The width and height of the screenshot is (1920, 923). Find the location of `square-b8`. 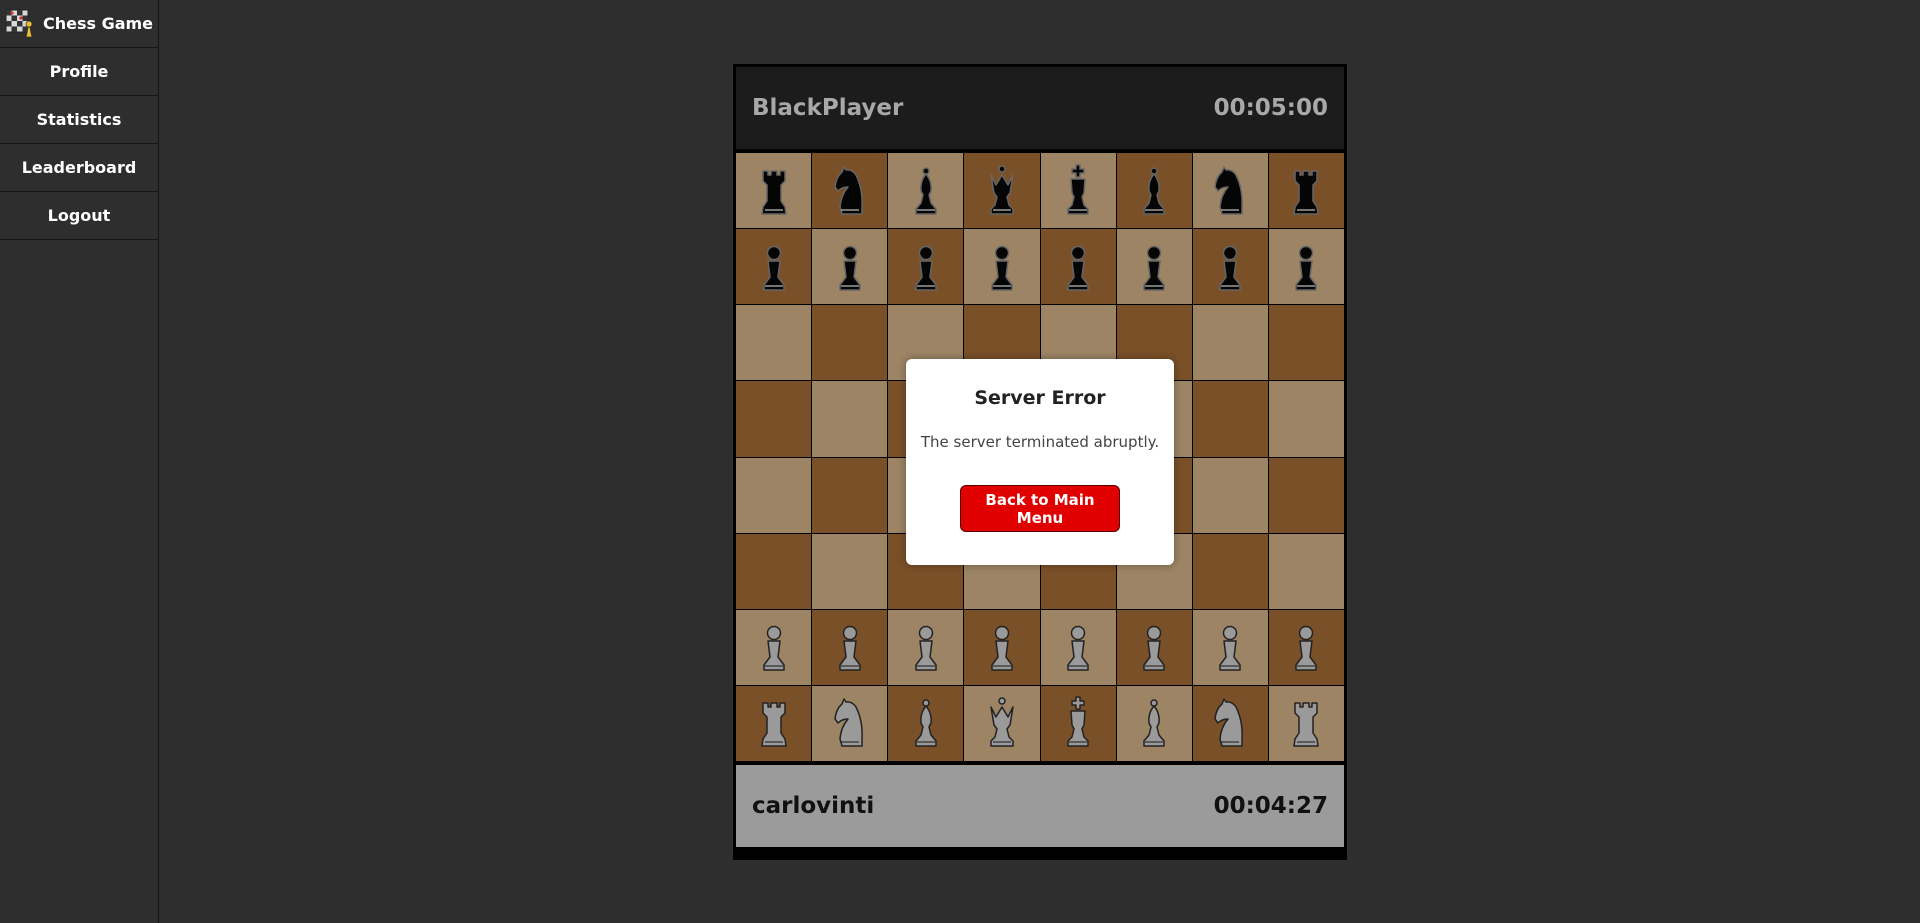

square-b8 is located at coordinates (850, 191).